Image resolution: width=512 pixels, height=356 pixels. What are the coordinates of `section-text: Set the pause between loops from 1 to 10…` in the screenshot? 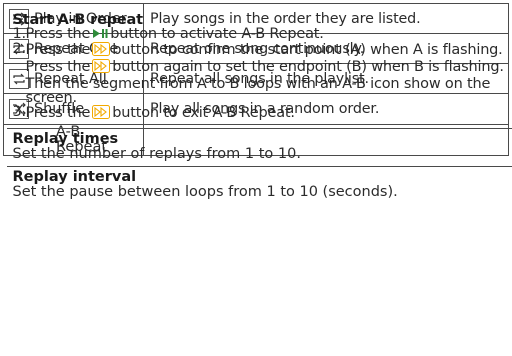 It's located at (205, 192).